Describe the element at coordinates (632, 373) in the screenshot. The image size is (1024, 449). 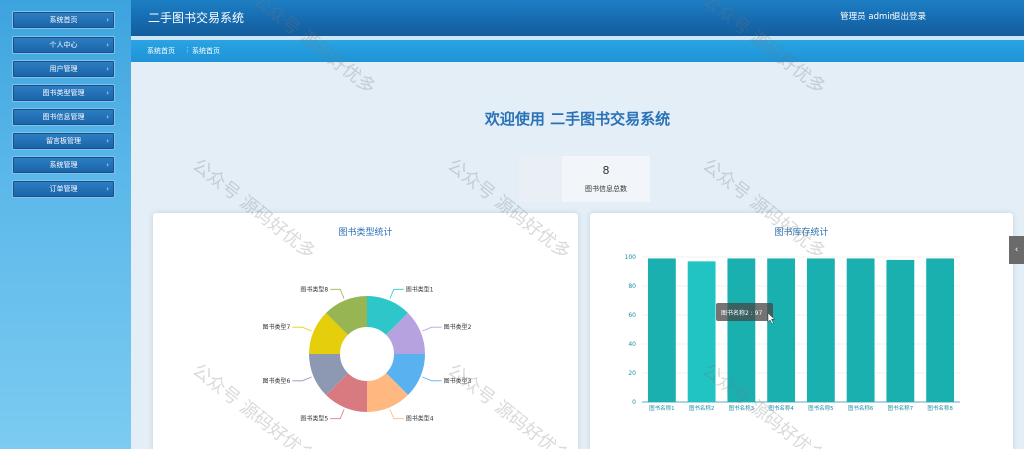
I see `y-tick-label: 20` at that location.